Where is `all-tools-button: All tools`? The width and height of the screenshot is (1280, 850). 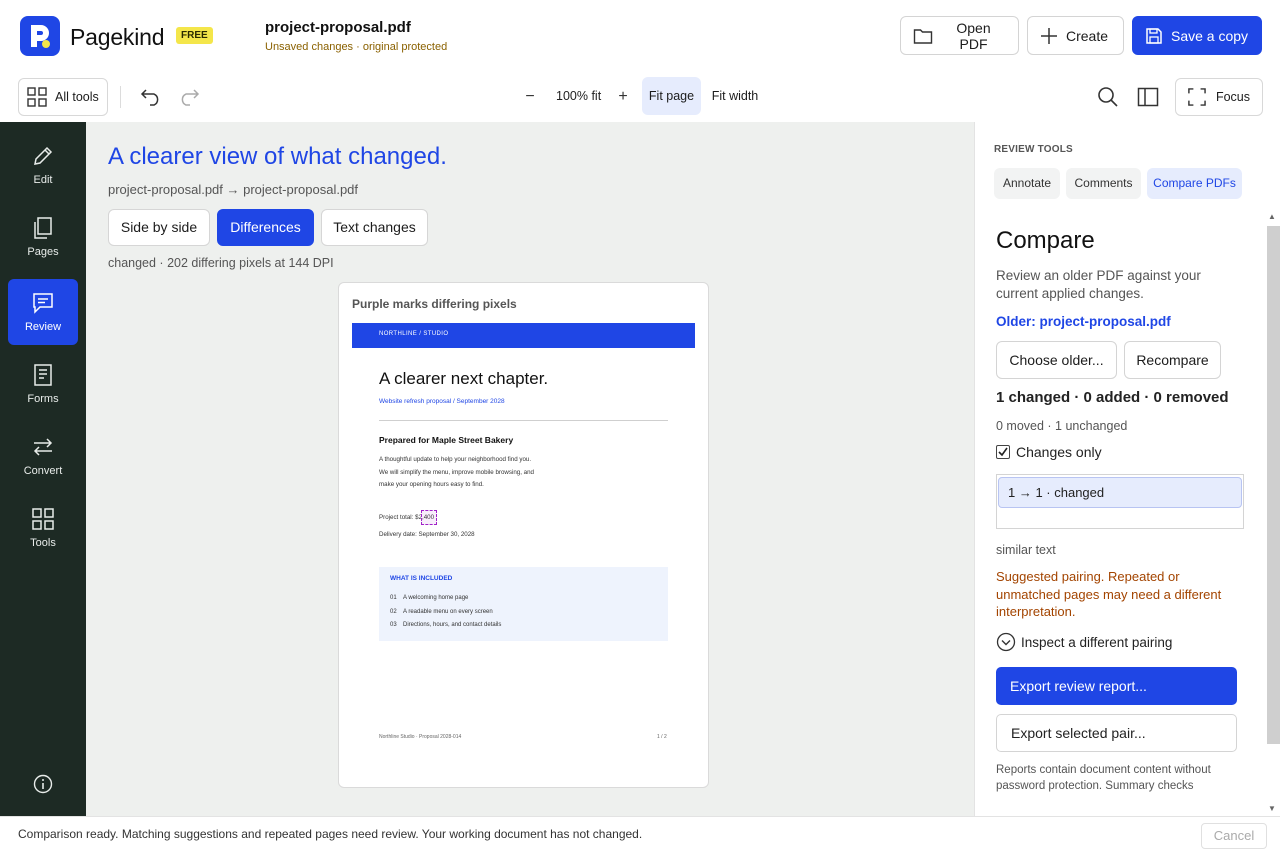 all-tools-button: All tools is located at coordinates (63, 97).